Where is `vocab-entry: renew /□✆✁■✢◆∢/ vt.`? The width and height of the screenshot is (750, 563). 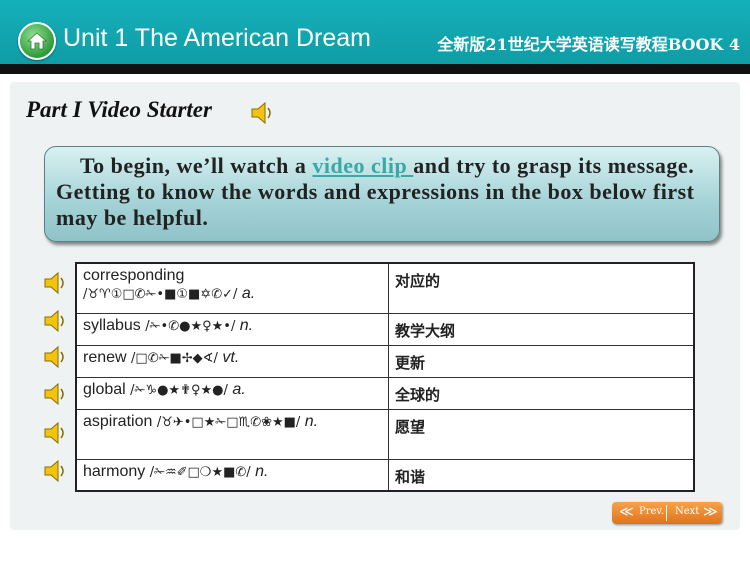
vocab-entry: renew /□✆✁■✢◆∢/ vt. is located at coordinates (232, 361).